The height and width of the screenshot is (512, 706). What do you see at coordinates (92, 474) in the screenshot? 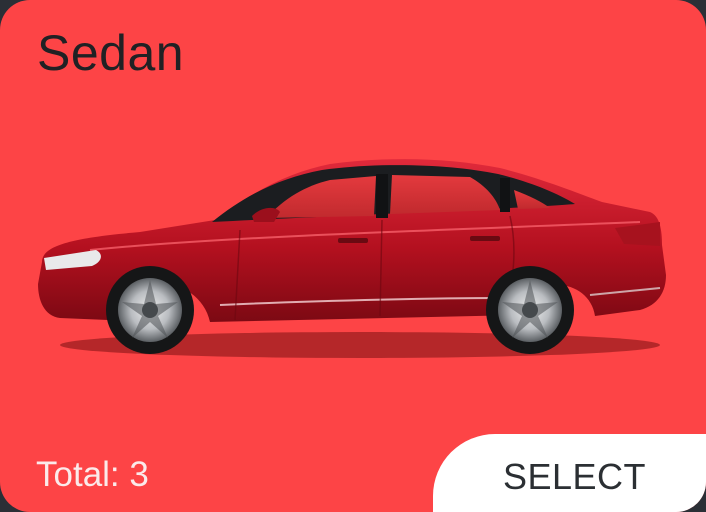
I see `vehicle-total-count: Total: 3` at bounding box center [92, 474].